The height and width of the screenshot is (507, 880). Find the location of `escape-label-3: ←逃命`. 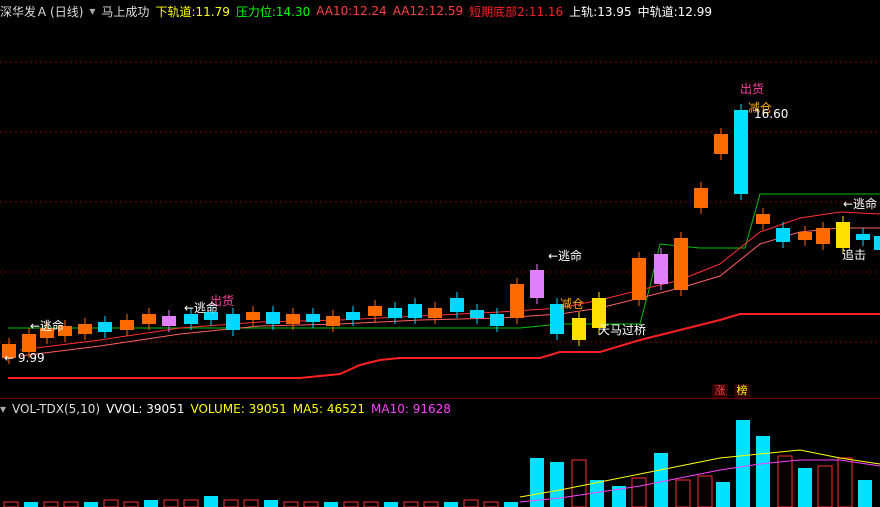

escape-label-3: ←逃命 is located at coordinates (565, 255).